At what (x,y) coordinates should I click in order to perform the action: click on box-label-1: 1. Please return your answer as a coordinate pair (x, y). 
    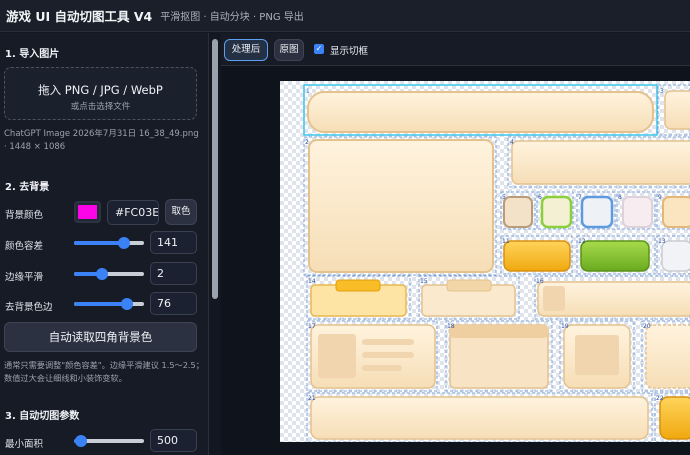
    Looking at the image, I should click on (308, 91).